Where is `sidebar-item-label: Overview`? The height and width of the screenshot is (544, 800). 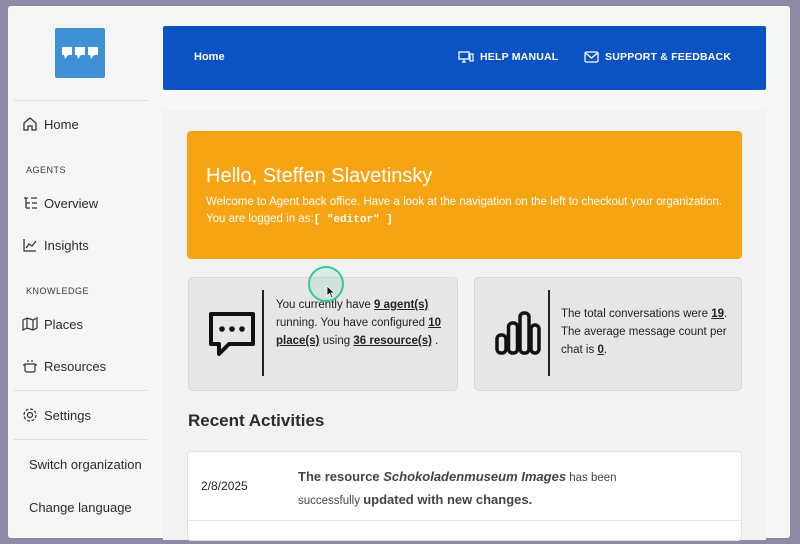 sidebar-item-label: Overview is located at coordinates (71, 203).